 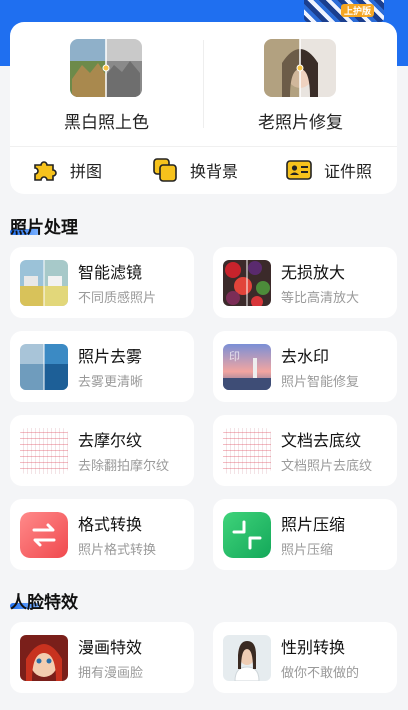 I want to click on puzzle-icon, so click(x=45, y=170).